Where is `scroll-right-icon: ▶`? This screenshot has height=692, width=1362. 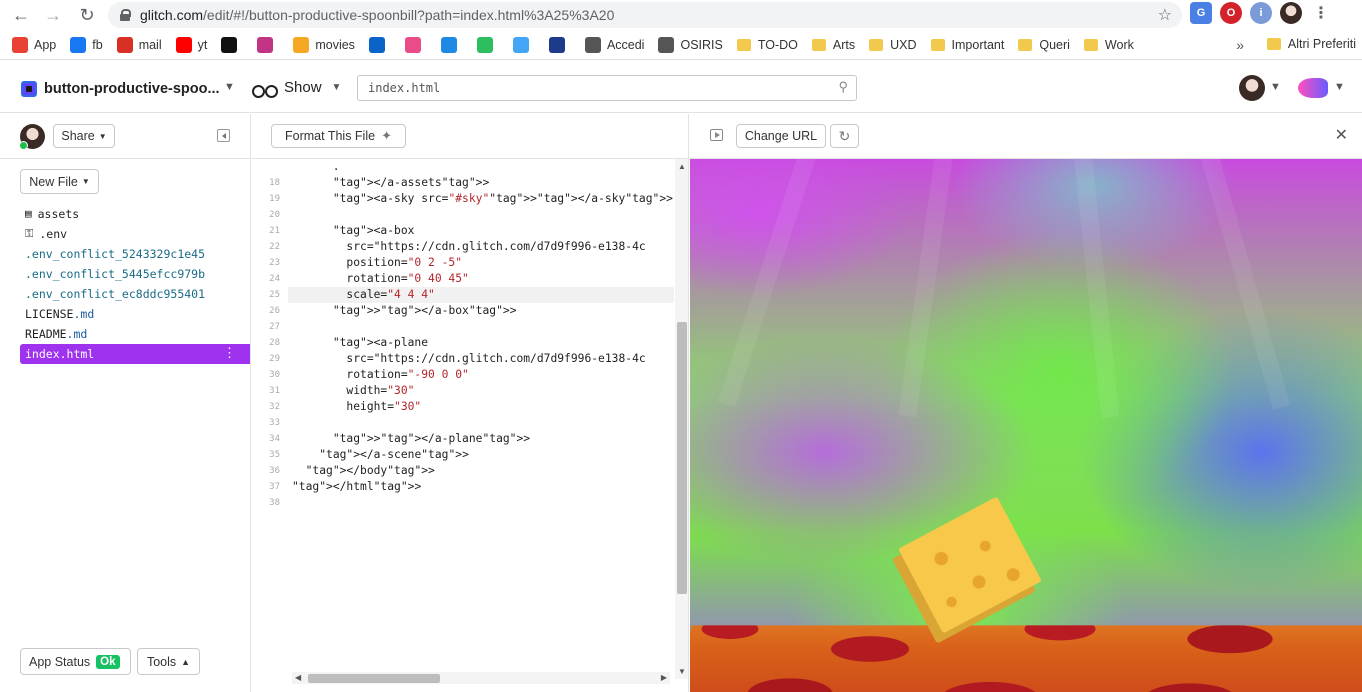 scroll-right-icon: ▶ is located at coordinates (664, 677).